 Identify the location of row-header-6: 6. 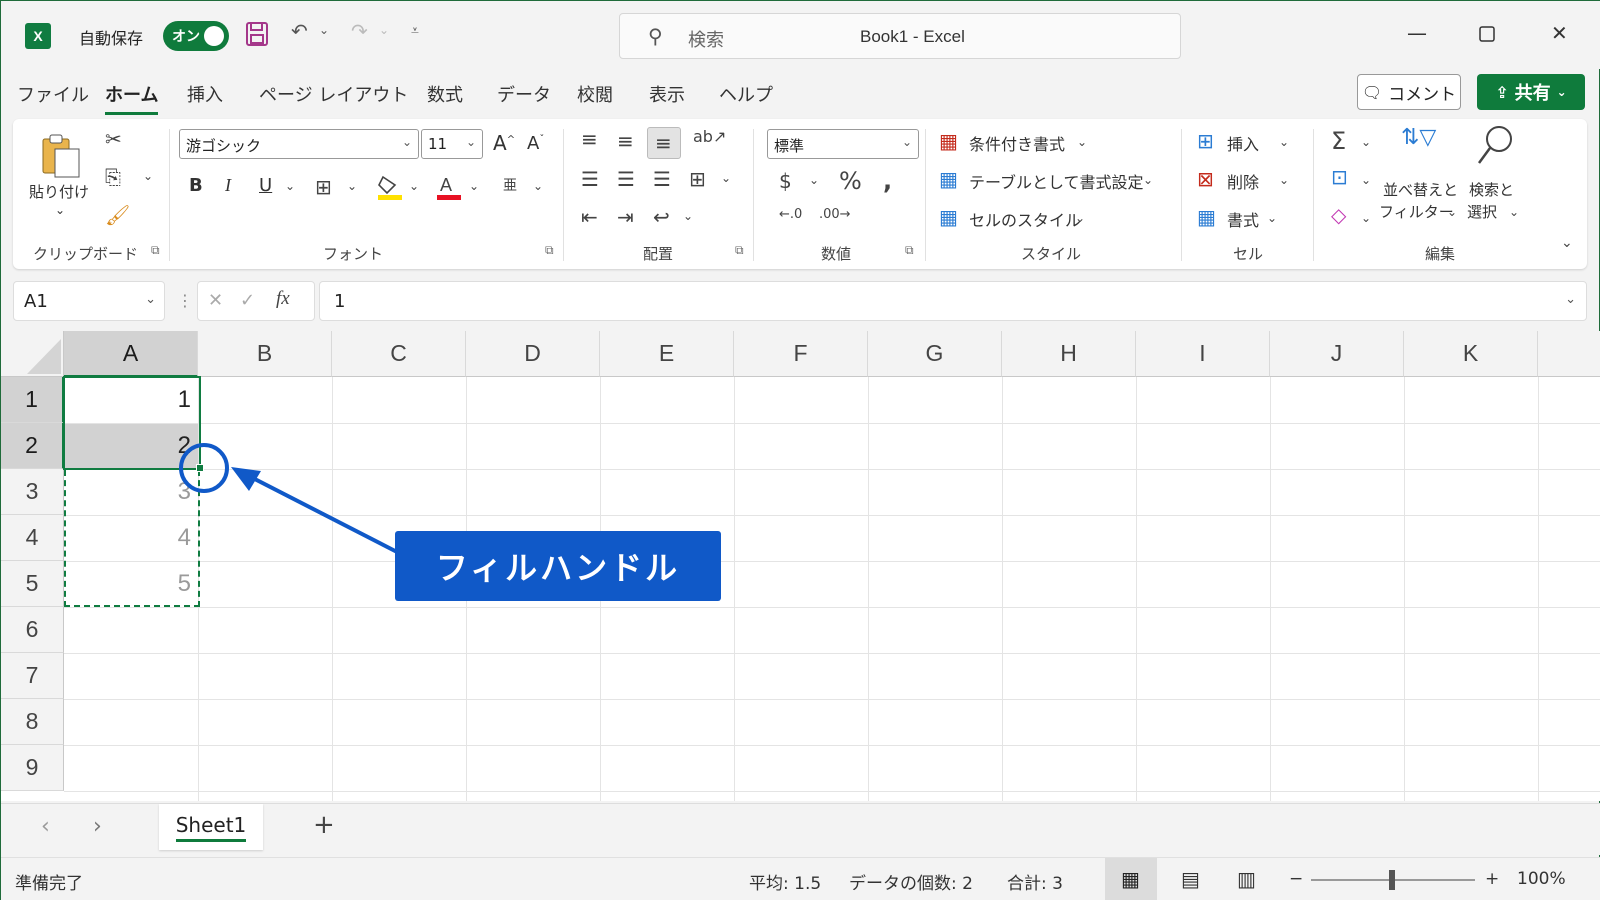
(32, 630).